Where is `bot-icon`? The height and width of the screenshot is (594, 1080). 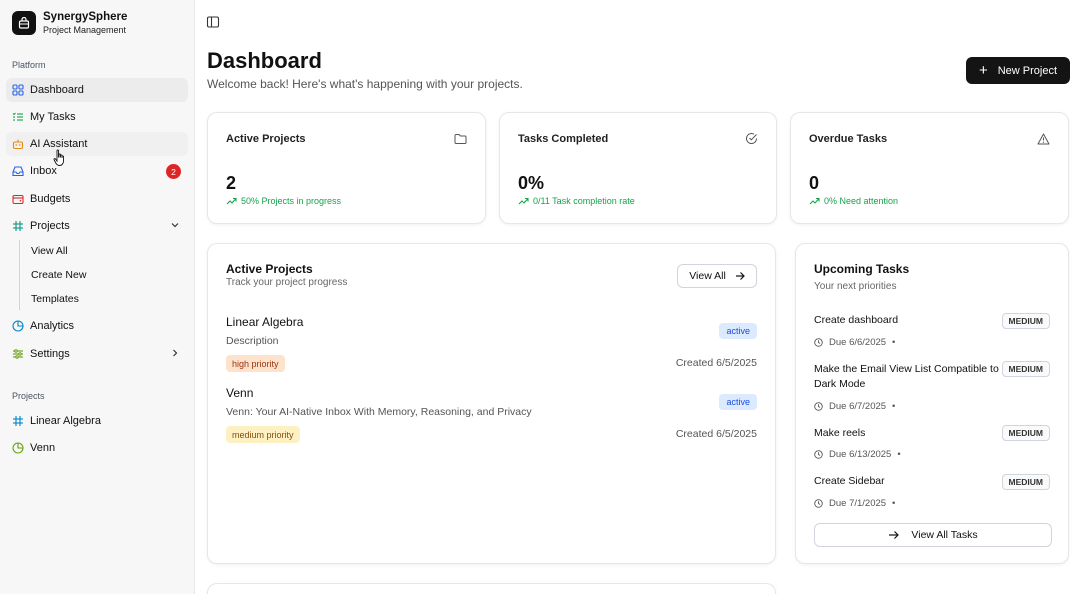
bot-icon is located at coordinates (18, 144).